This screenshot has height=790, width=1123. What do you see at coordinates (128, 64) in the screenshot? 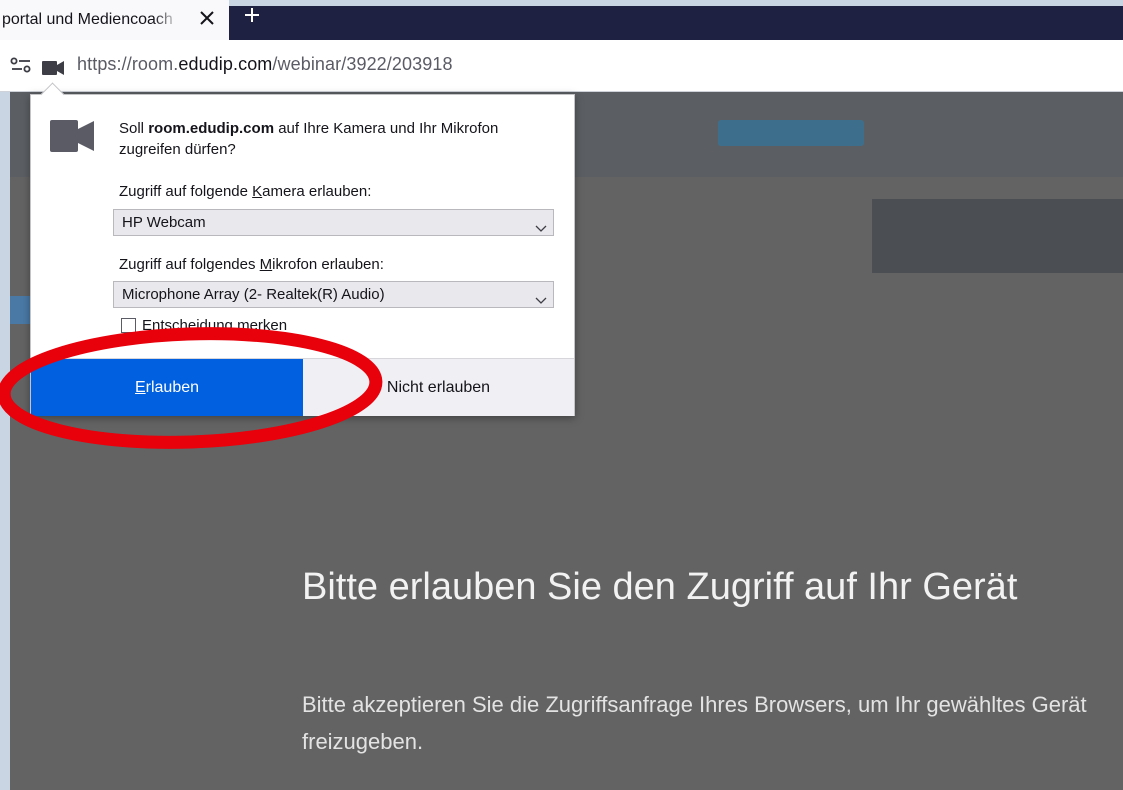
I see `url-scheme: https://room.` at bounding box center [128, 64].